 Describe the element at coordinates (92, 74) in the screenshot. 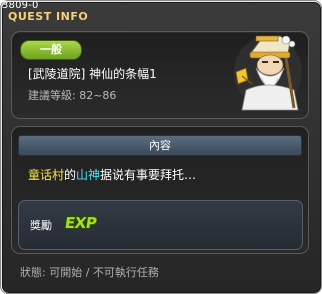

I see `quest-name: [武陵道院] 神仙的条幅1` at that location.